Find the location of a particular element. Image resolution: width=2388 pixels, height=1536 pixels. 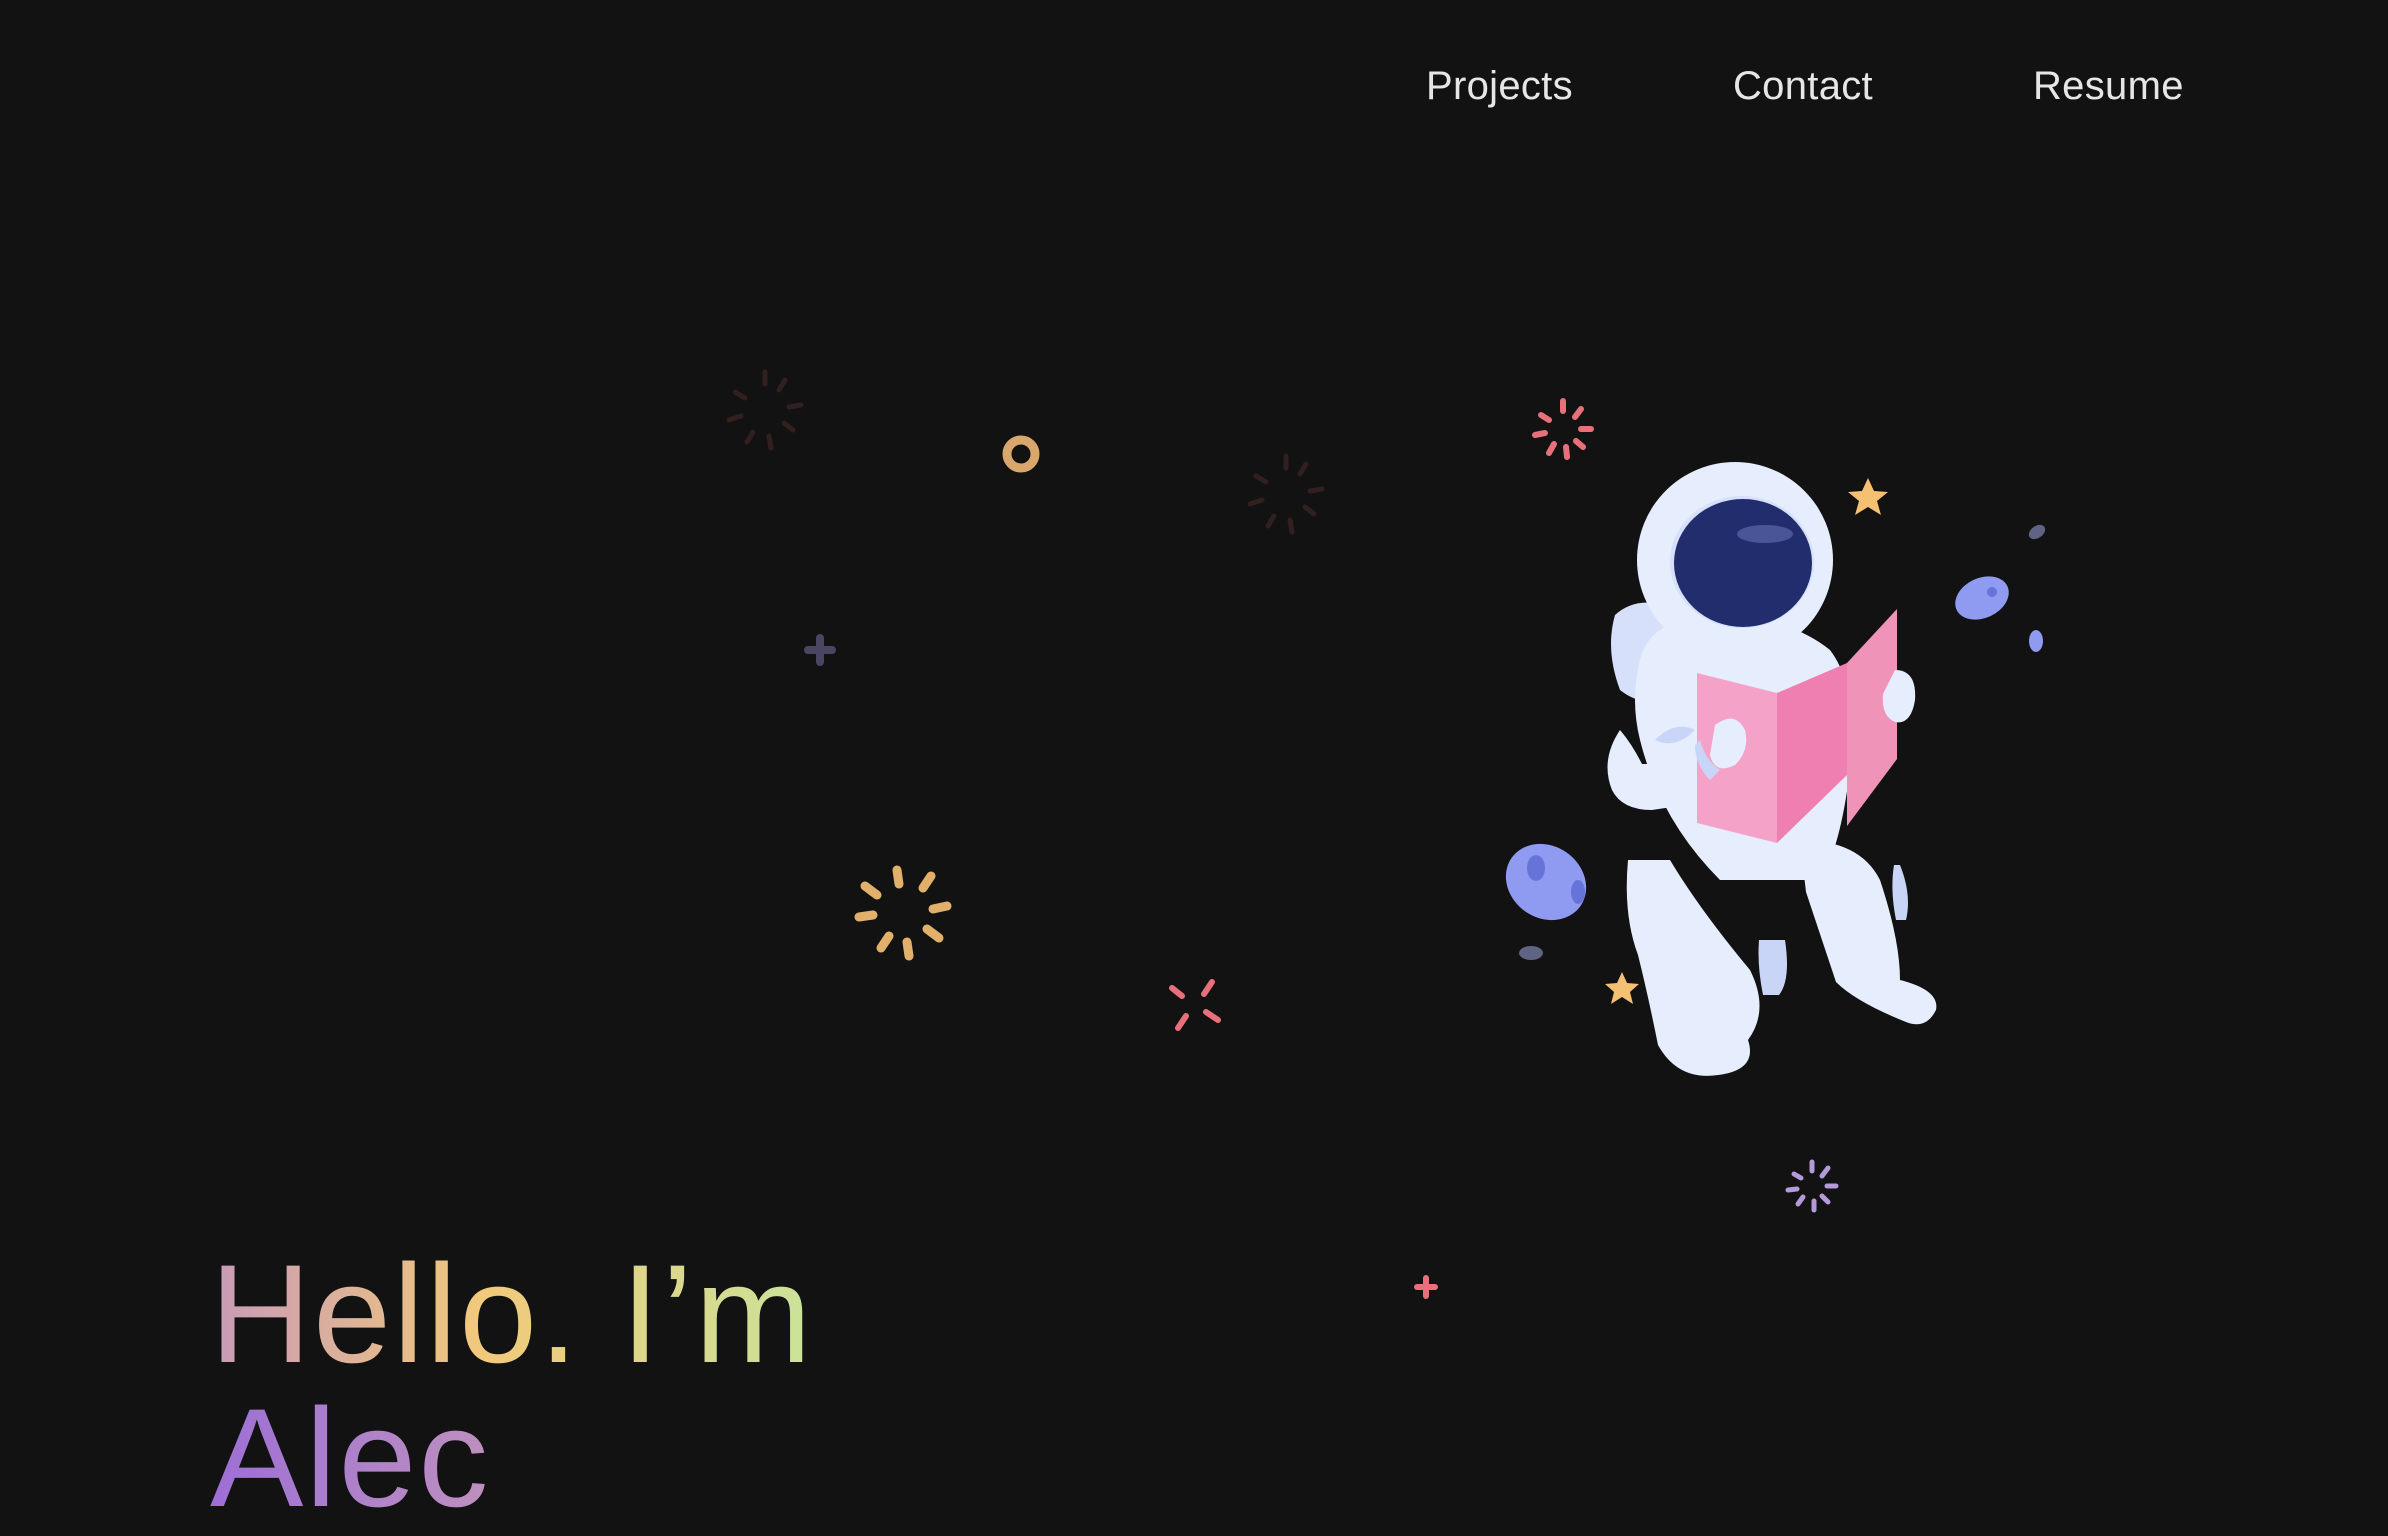

hero-heading: Hello. I’m Alec is located at coordinates (512, 1382).